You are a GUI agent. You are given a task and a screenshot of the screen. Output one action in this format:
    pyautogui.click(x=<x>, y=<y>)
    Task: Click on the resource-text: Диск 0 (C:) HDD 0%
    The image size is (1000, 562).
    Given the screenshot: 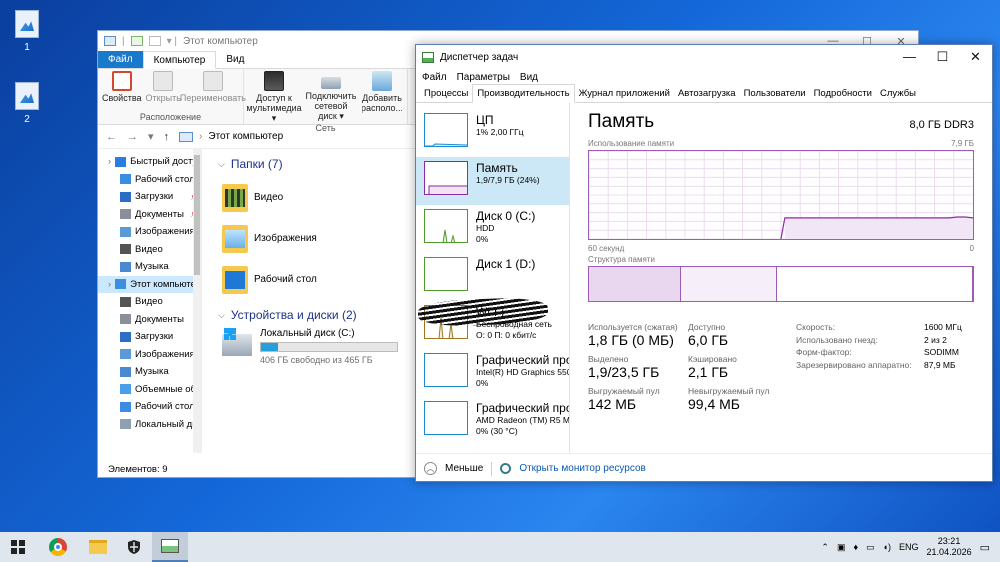 What is the action you would take?
    pyautogui.click(x=505, y=227)
    